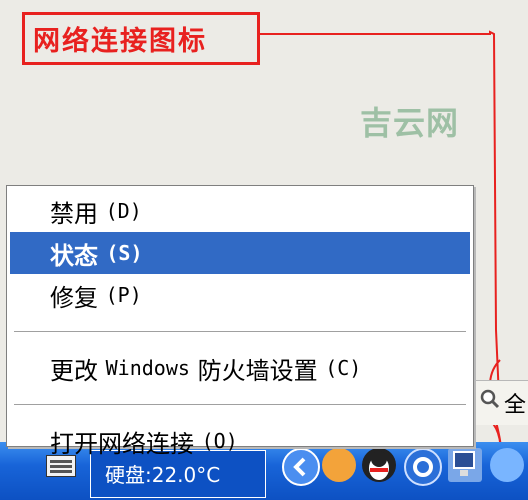 Image resolution: width=528 pixels, height=500 pixels. What do you see at coordinates (240, 211) in the screenshot?
I see `menu-item-disable: 禁用 (D)` at bounding box center [240, 211].